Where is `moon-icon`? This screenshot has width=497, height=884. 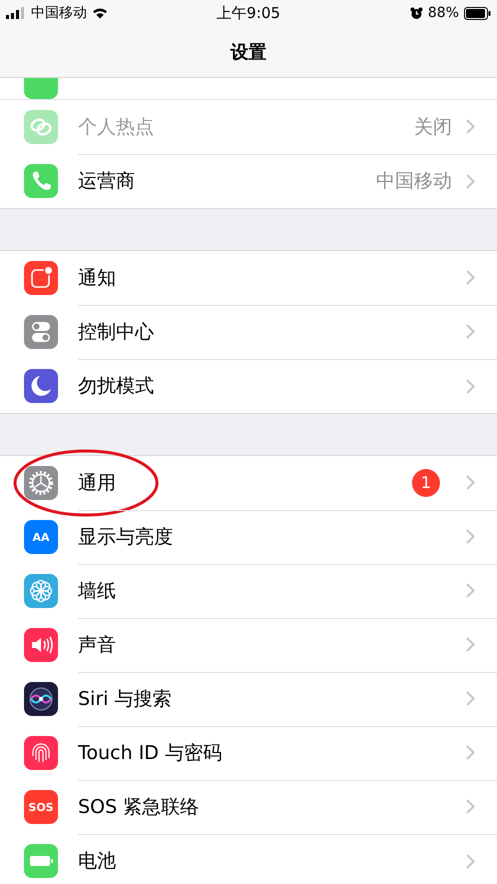 moon-icon is located at coordinates (41, 386).